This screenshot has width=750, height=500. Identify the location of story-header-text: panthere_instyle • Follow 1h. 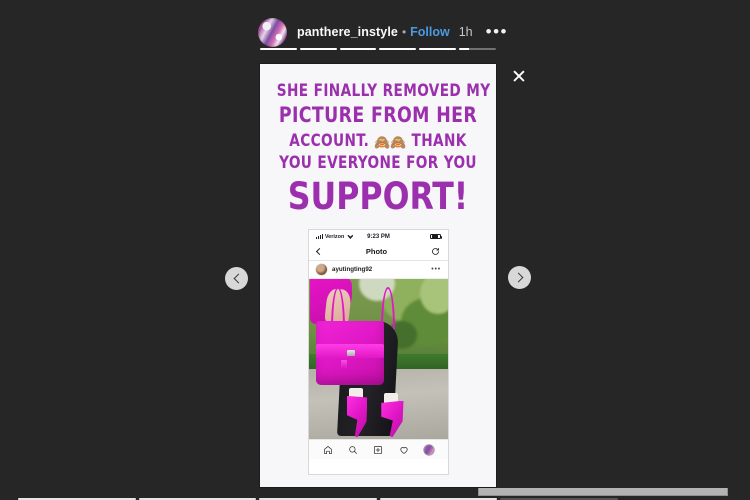
(385, 32).